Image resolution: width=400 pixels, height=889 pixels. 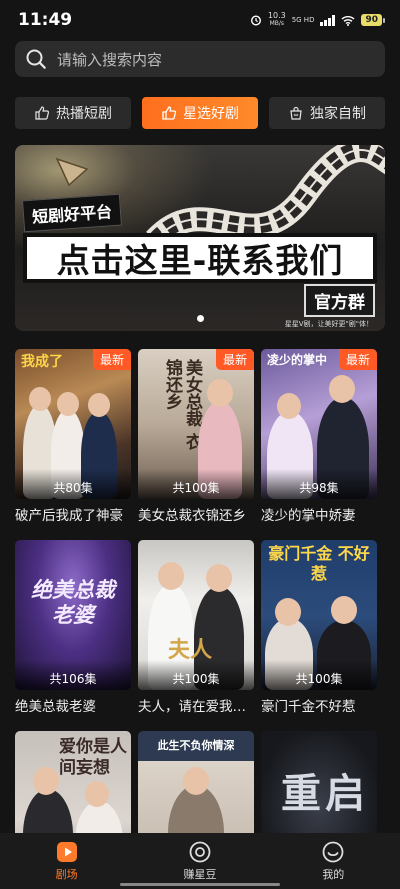 What do you see at coordinates (93, 757) in the screenshot?
I see `poster-title-text: 爱你是人间妄想` at bounding box center [93, 757].